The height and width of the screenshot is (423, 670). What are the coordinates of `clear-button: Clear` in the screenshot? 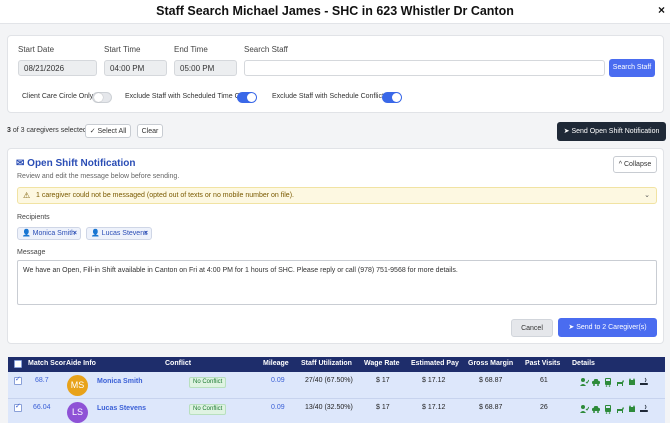 It's located at (150, 131).